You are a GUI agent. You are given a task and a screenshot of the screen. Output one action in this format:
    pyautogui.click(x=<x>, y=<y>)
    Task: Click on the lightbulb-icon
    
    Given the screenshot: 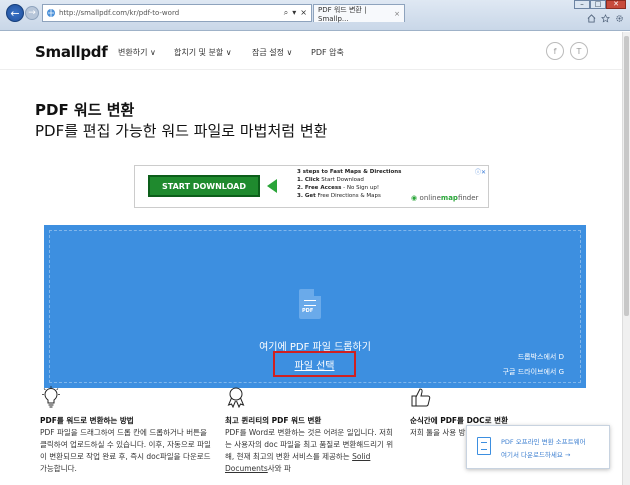 What is the action you would take?
    pyautogui.click(x=51, y=397)
    